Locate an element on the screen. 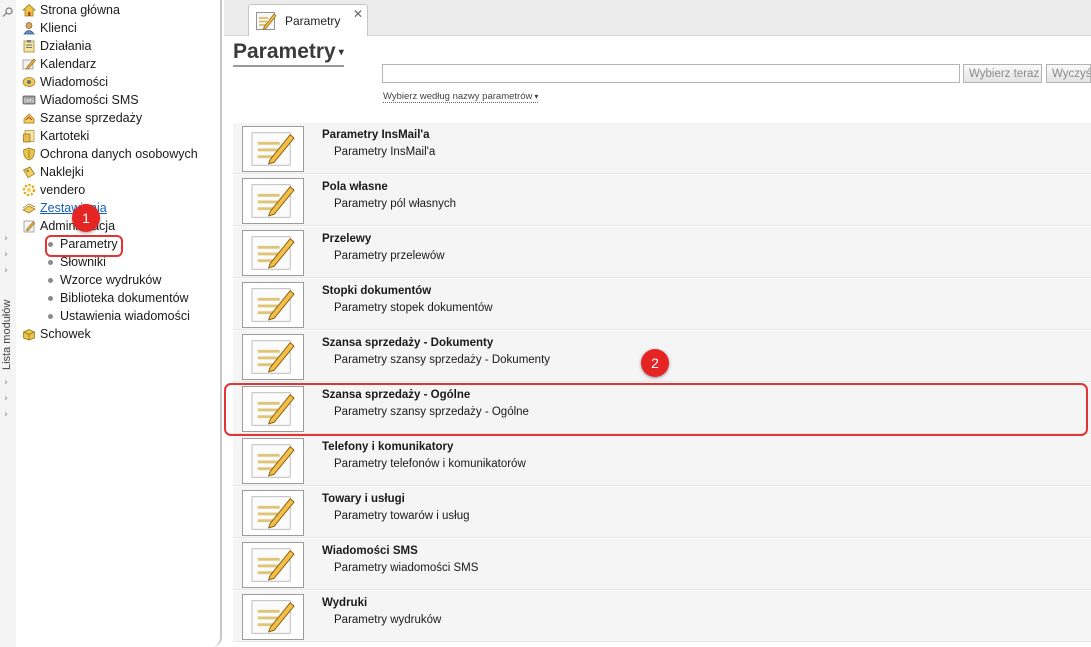 This screenshot has height=647, width=1091. parameter-description: Parametry telefonów i komunikatorów is located at coordinates (430, 464).